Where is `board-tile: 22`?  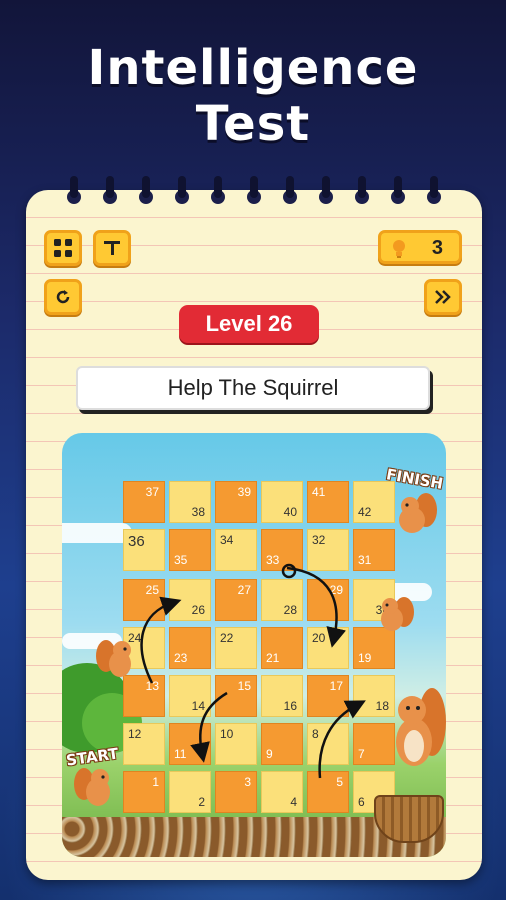 board-tile: 22 is located at coordinates (236, 648).